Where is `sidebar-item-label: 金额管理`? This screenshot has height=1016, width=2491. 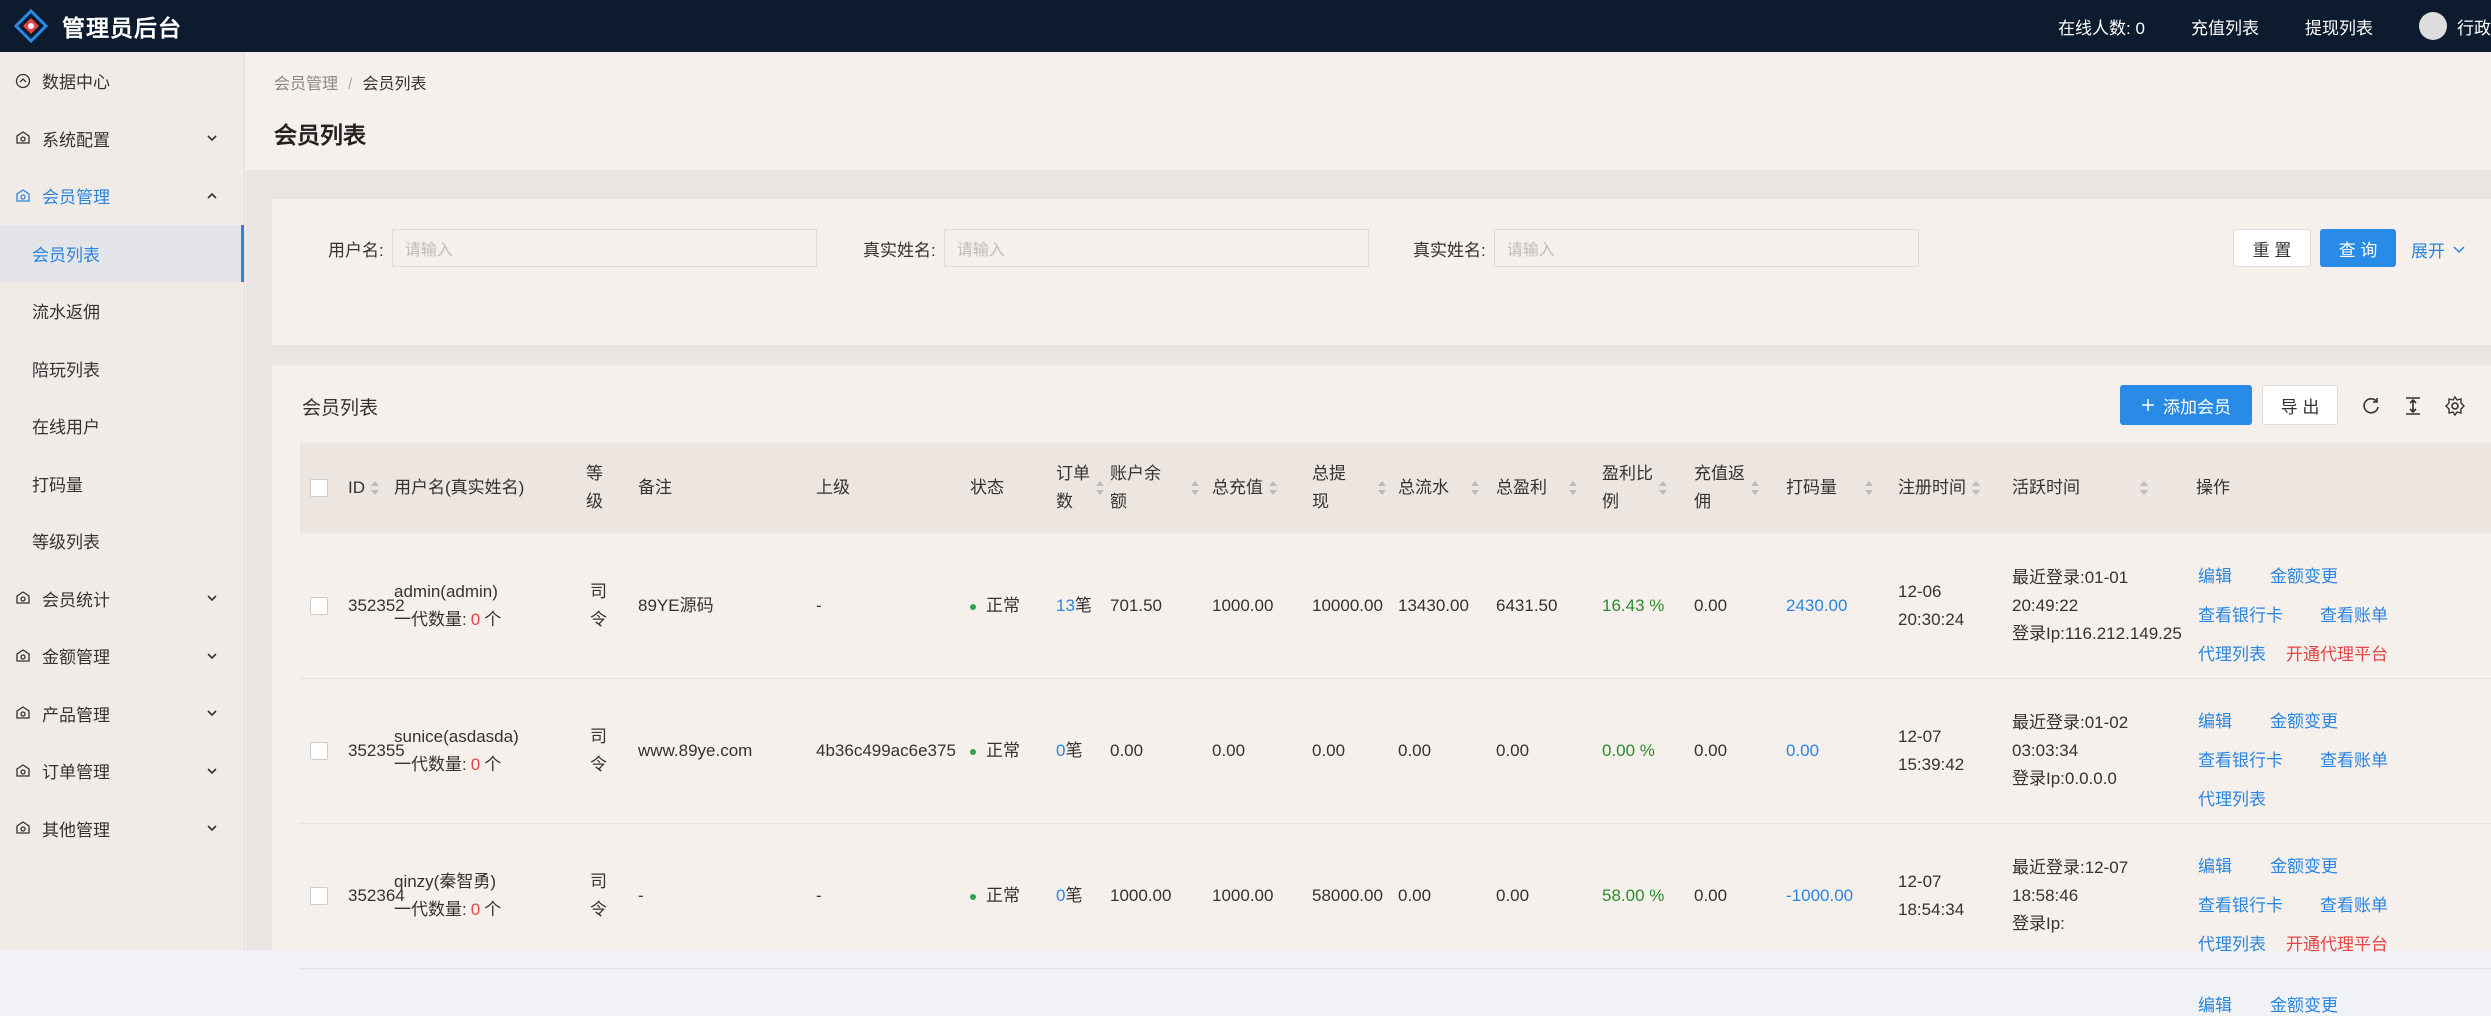 sidebar-item-label: 金额管理 is located at coordinates (76, 658).